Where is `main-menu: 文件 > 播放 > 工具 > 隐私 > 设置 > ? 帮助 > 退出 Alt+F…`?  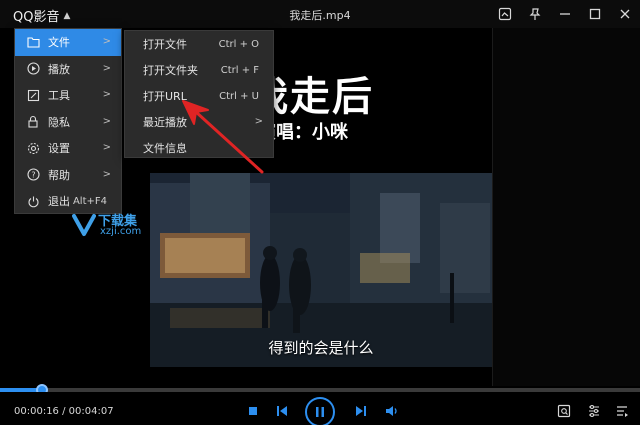 main-menu: 文件 > 播放 > 工具 > 隐私 > 设置 > ? 帮助 > 退出 Alt+F… is located at coordinates (68, 121).